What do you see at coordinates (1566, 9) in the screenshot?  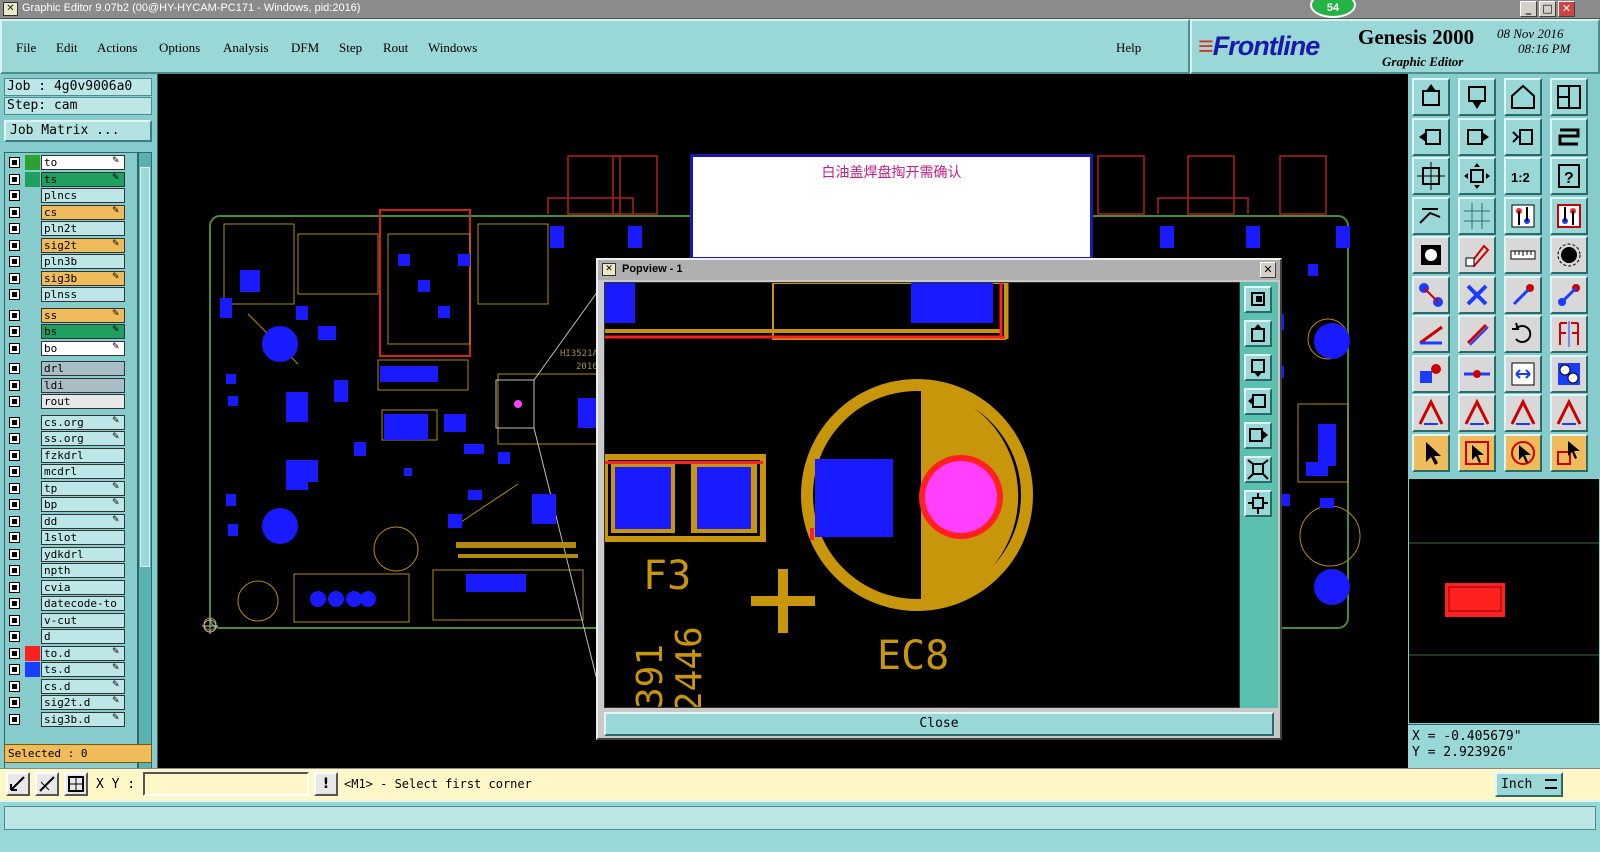 I see `close-window-button: ✕` at bounding box center [1566, 9].